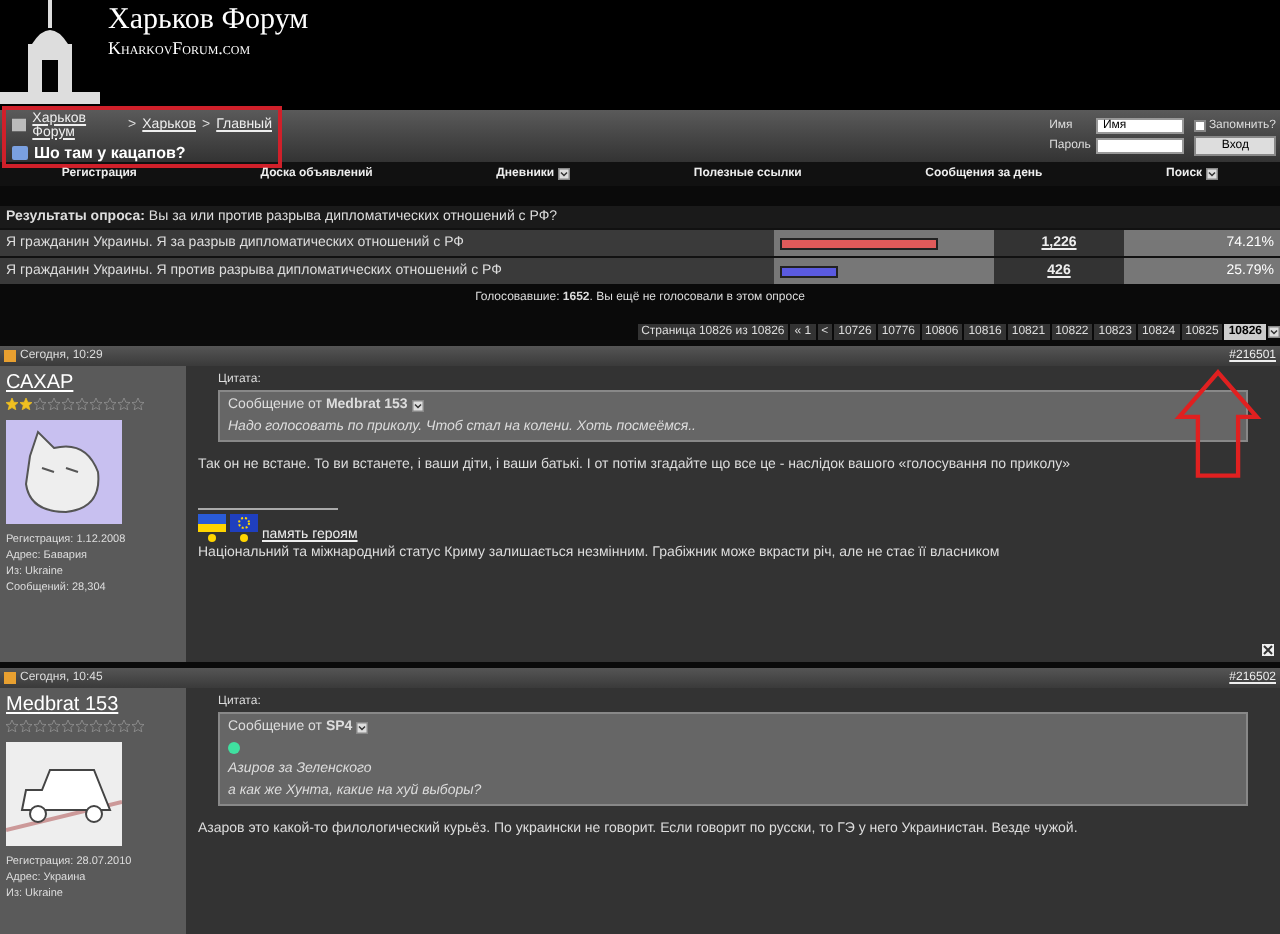  Describe the element at coordinates (19, 125) in the screenshot. I see `folder-icon` at that location.